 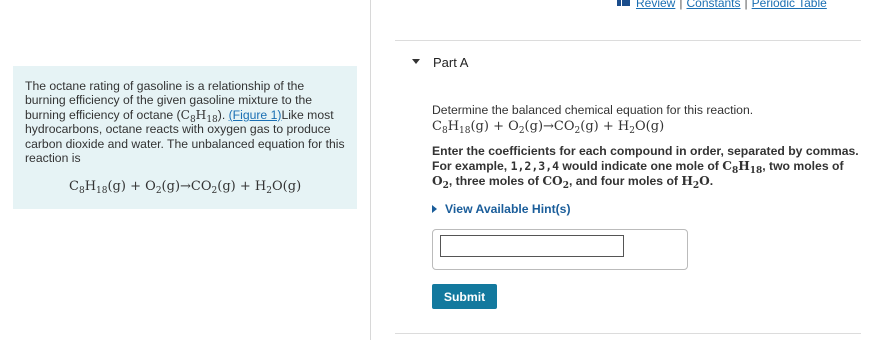 What do you see at coordinates (535, 166) in the screenshot?
I see `example-code: 1,2,3,4` at bounding box center [535, 166].